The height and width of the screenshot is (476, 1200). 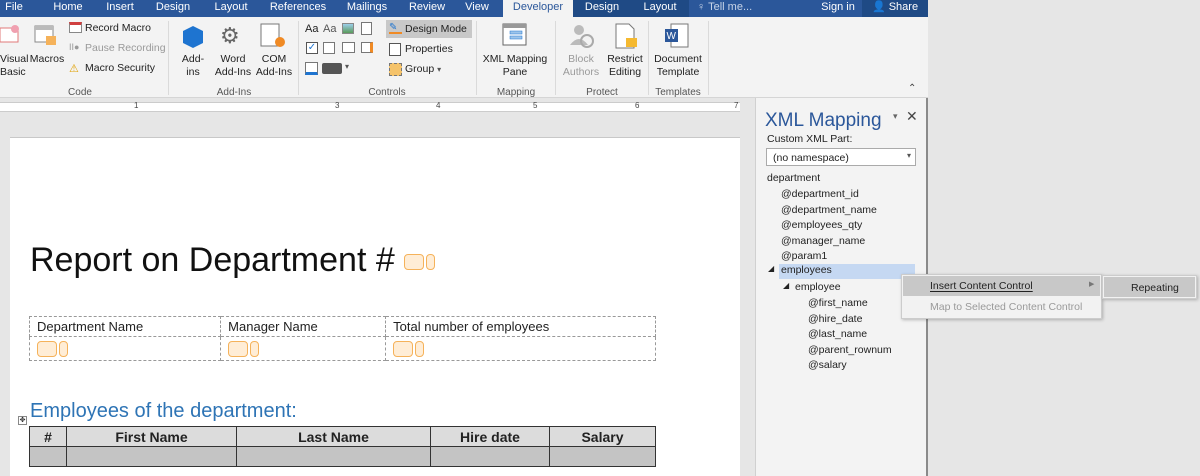 What do you see at coordinates (515, 66) in the screenshot?
I see `xml-mapping-pane-button: XML Mapping Pane` at bounding box center [515, 66].